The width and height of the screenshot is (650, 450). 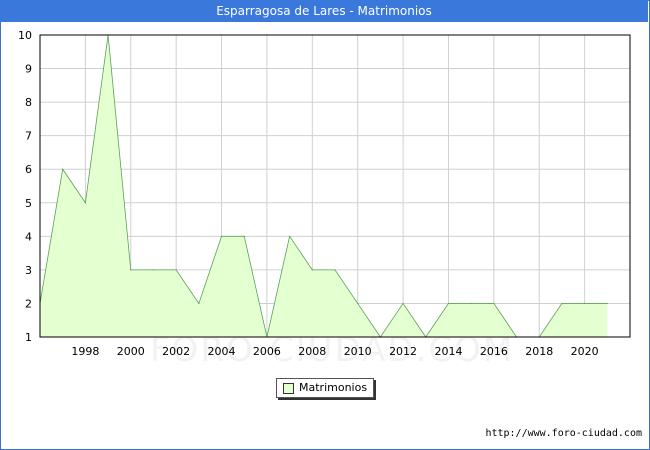 What do you see at coordinates (28, 270) in the screenshot?
I see `y-tick-label: 3` at bounding box center [28, 270].